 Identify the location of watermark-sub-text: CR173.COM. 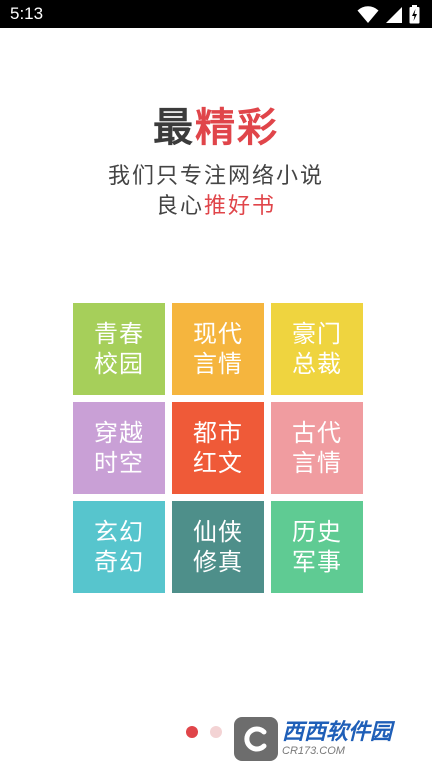
(313, 751).